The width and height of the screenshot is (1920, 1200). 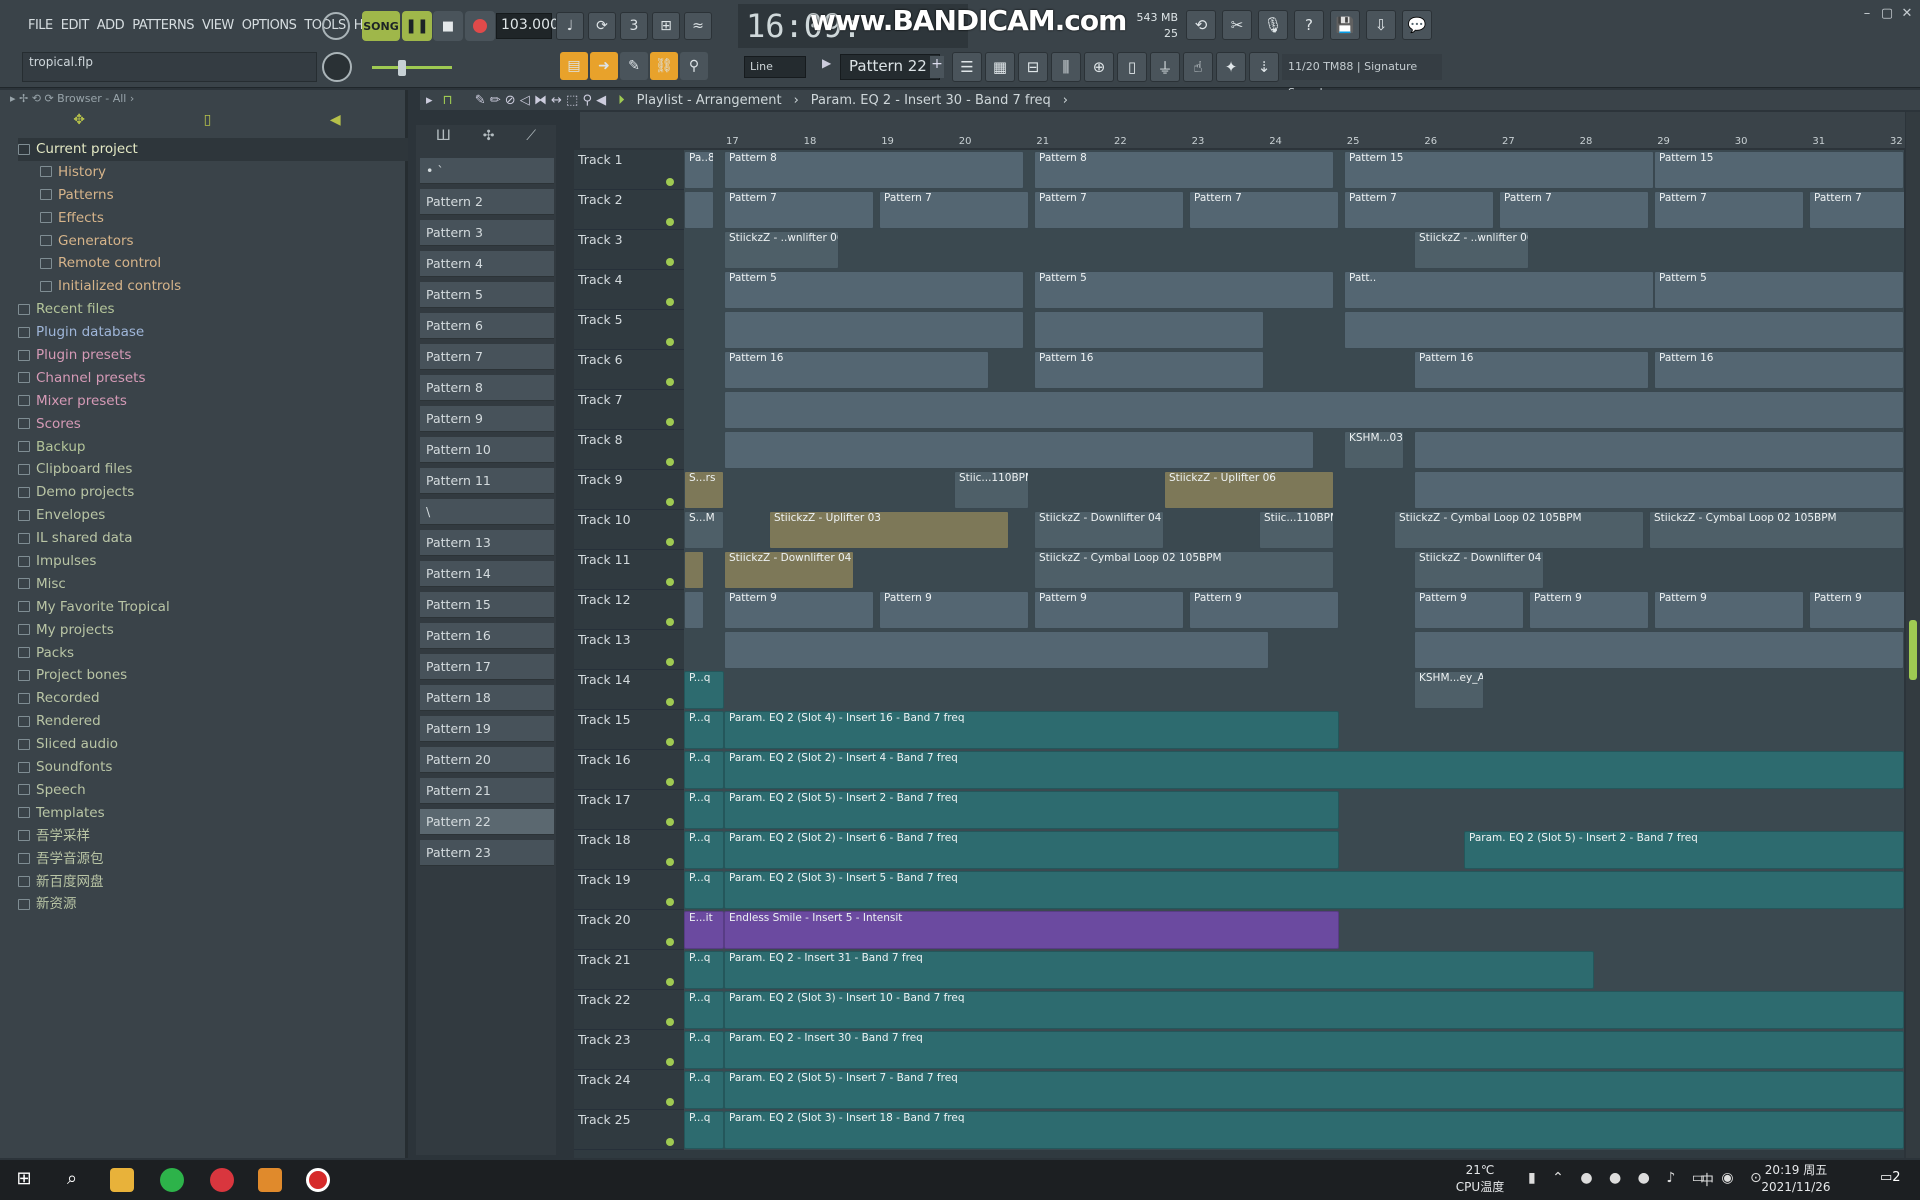 What do you see at coordinates (213, 149) in the screenshot?
I see `browser-item: Current project` at bounding box center [213, 149].